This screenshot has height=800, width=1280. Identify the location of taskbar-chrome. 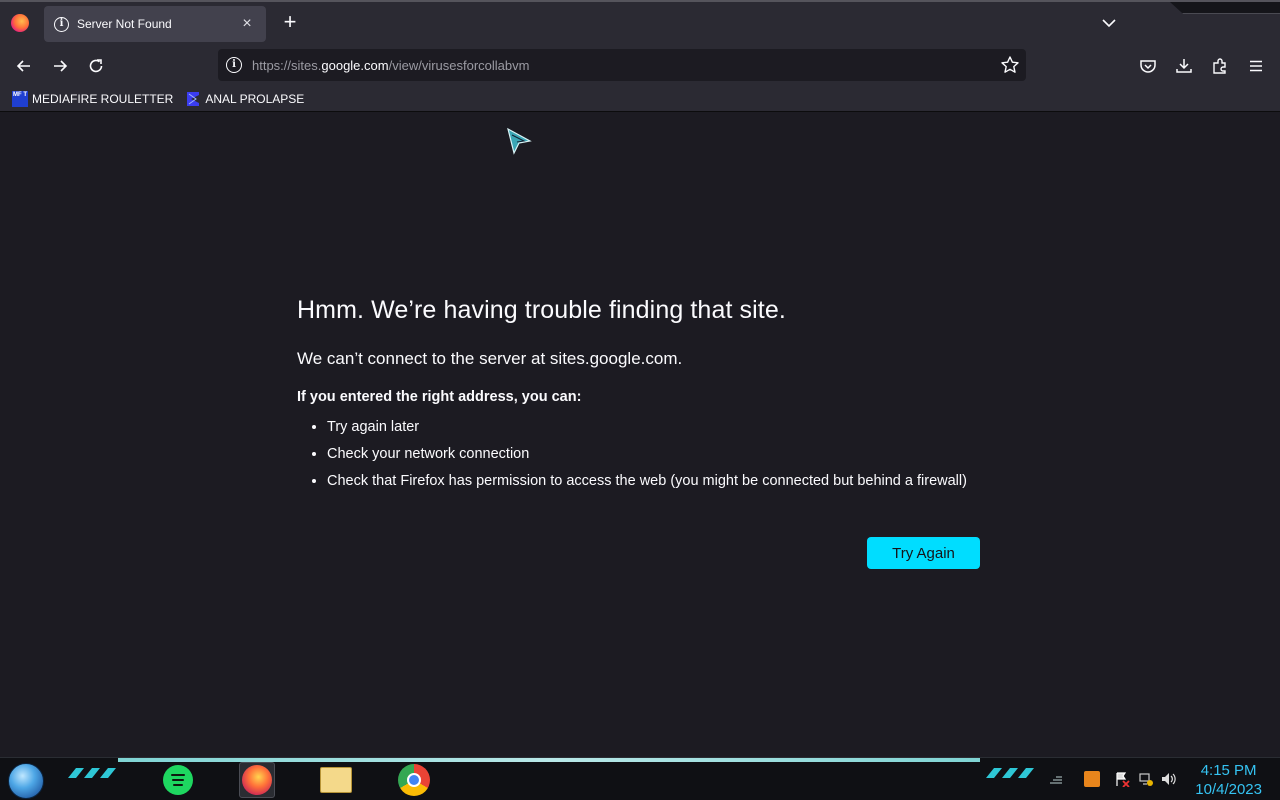
(414, 780).